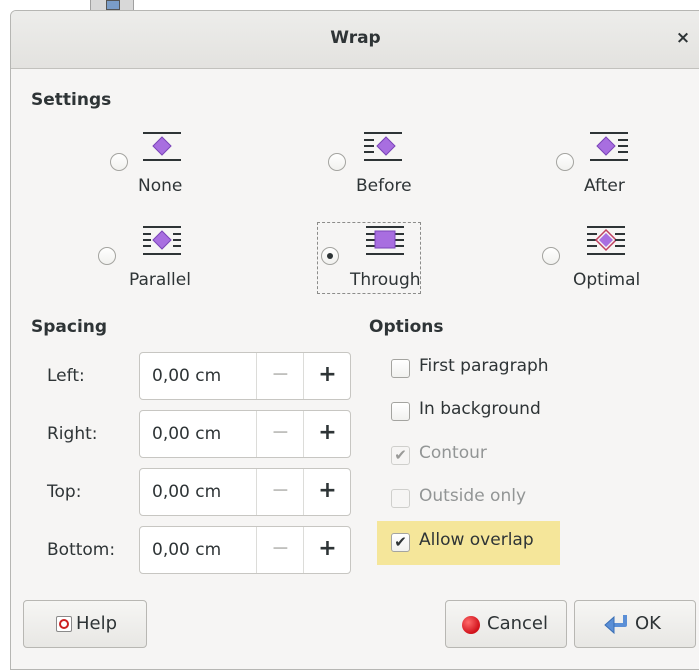  What do you see at coordinates (165, 166) in the screenshot?
I see `wrap-option-none: None` at bounding box center [165, 166].